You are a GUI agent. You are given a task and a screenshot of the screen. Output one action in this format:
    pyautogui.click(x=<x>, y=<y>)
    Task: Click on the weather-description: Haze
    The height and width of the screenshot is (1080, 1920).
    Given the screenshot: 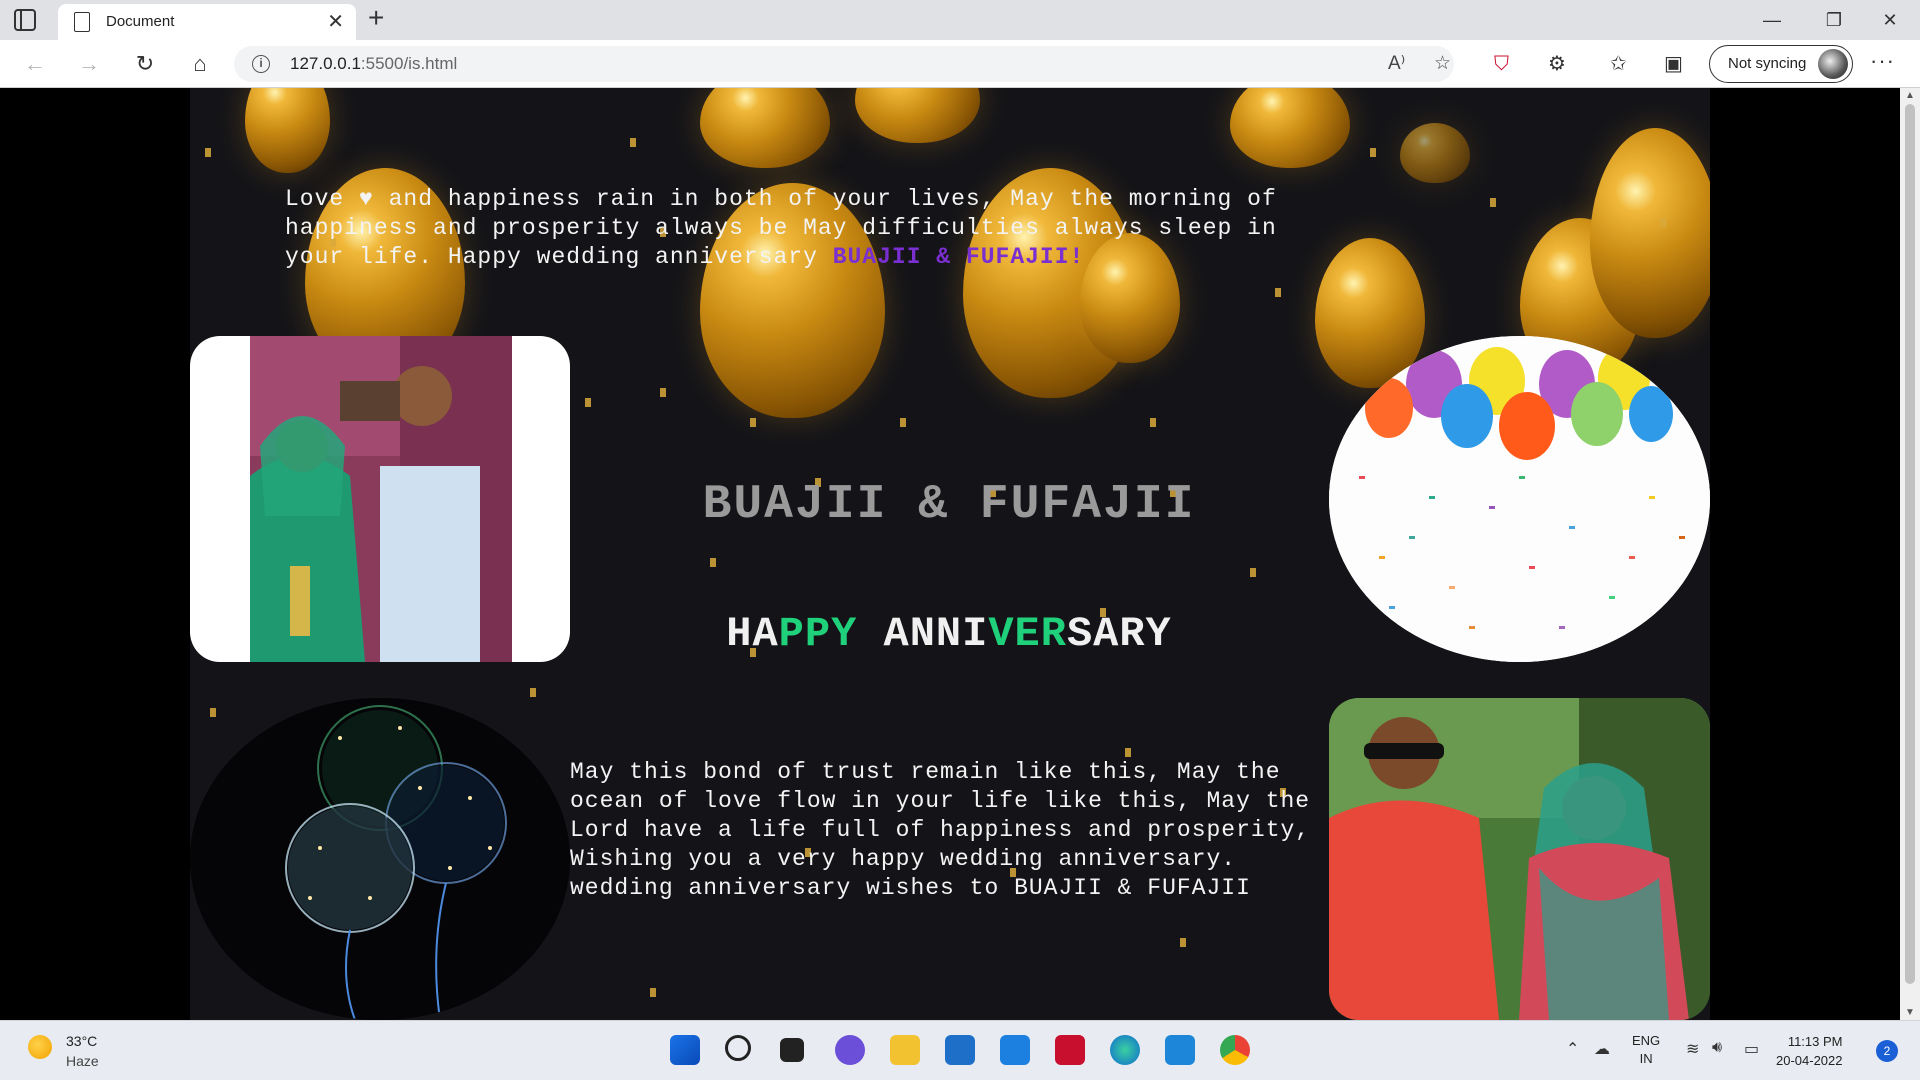 What is the action you would take?
    pyautogui.click(x=82, y=1061)
    